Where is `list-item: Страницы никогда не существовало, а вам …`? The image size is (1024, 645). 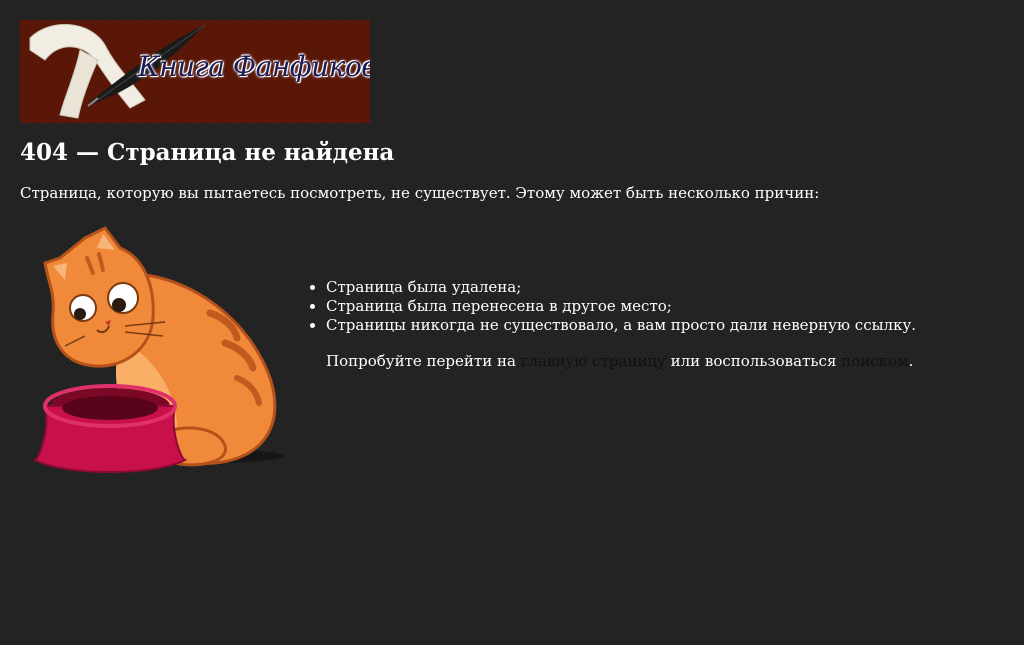 list-item: Страницы никогда не существовало, а вам … is located at coordinates (621, 325).